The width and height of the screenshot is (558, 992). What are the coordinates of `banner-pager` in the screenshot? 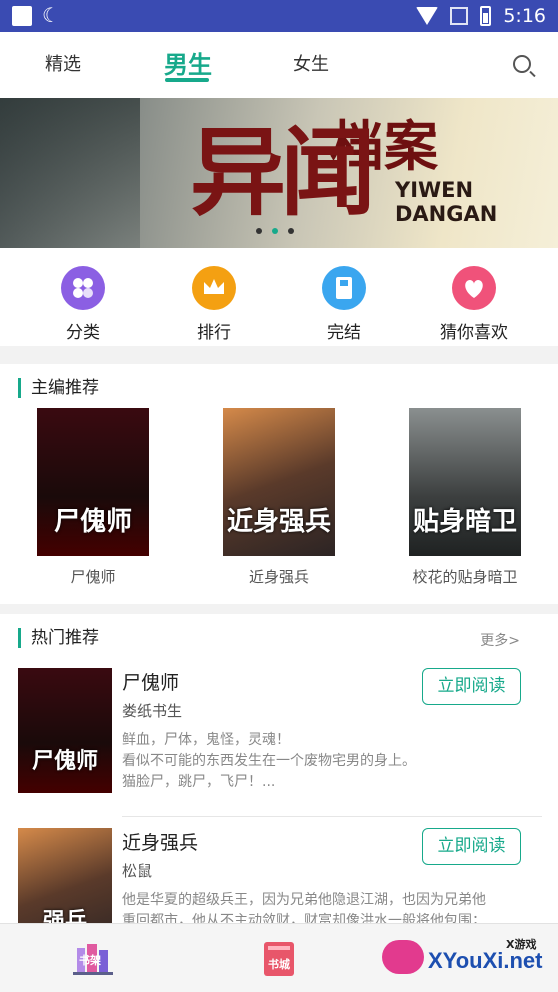 It's located at (275, 231).